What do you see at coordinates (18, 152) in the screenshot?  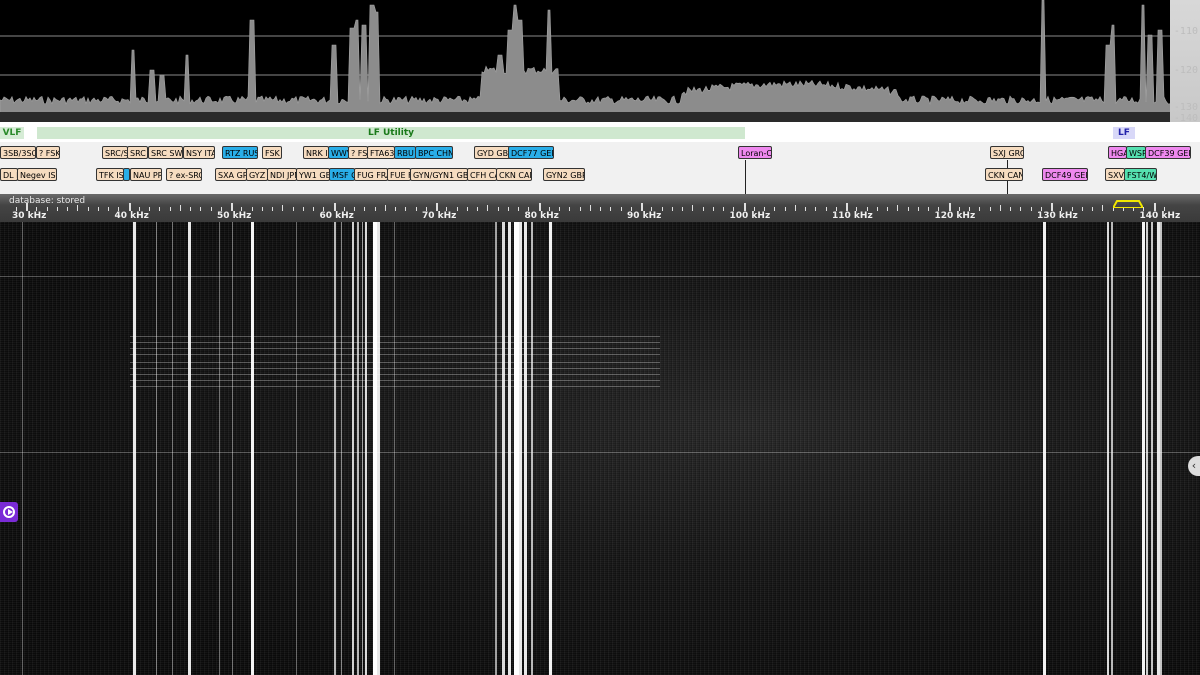 I see `station-label: 3SB/3SQ?` at bounding box center [18, 152].